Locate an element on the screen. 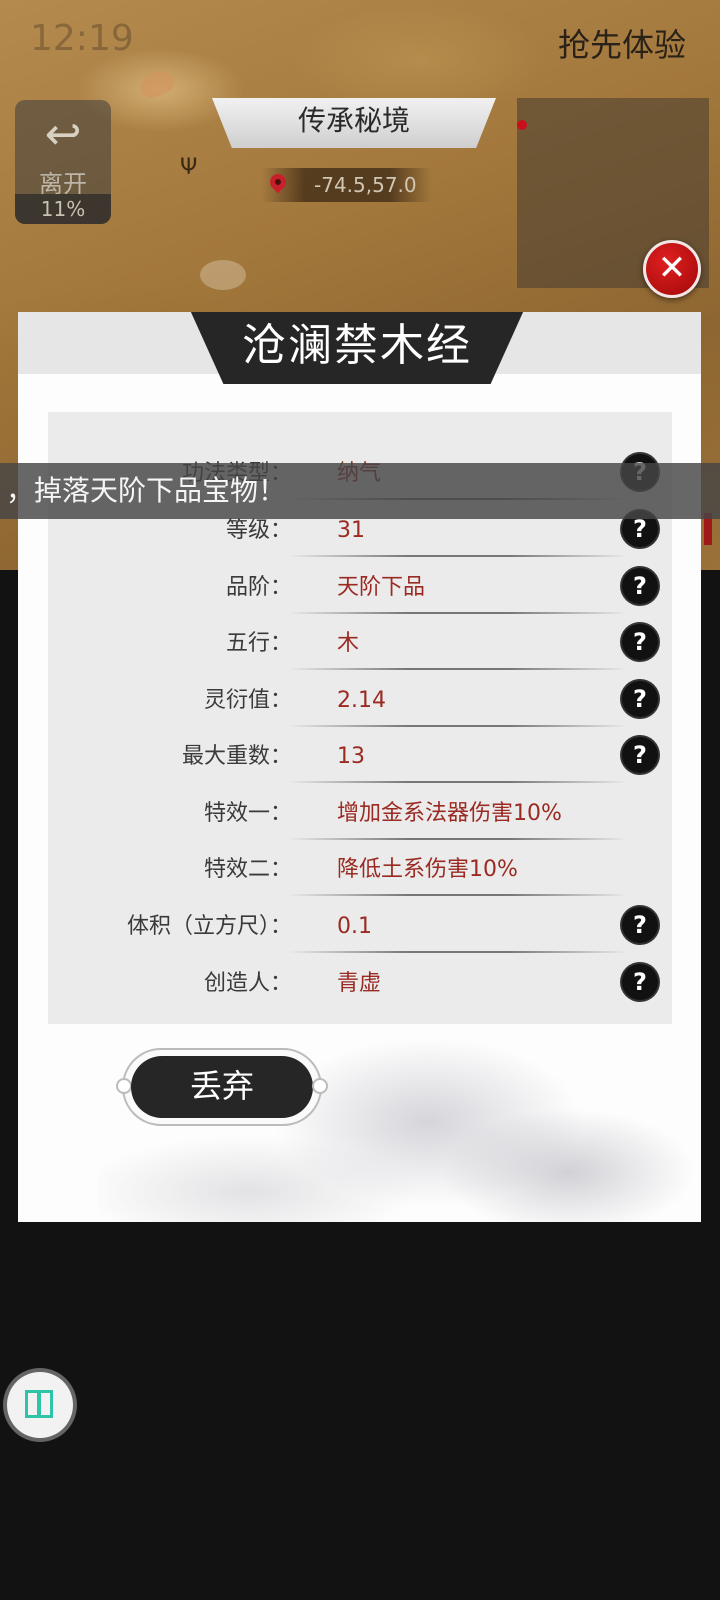 Image resolution: width=720 pixels, height=1600 pixels. dialog-title: 沧澜禁木经 is located at coordinates (357, 348).